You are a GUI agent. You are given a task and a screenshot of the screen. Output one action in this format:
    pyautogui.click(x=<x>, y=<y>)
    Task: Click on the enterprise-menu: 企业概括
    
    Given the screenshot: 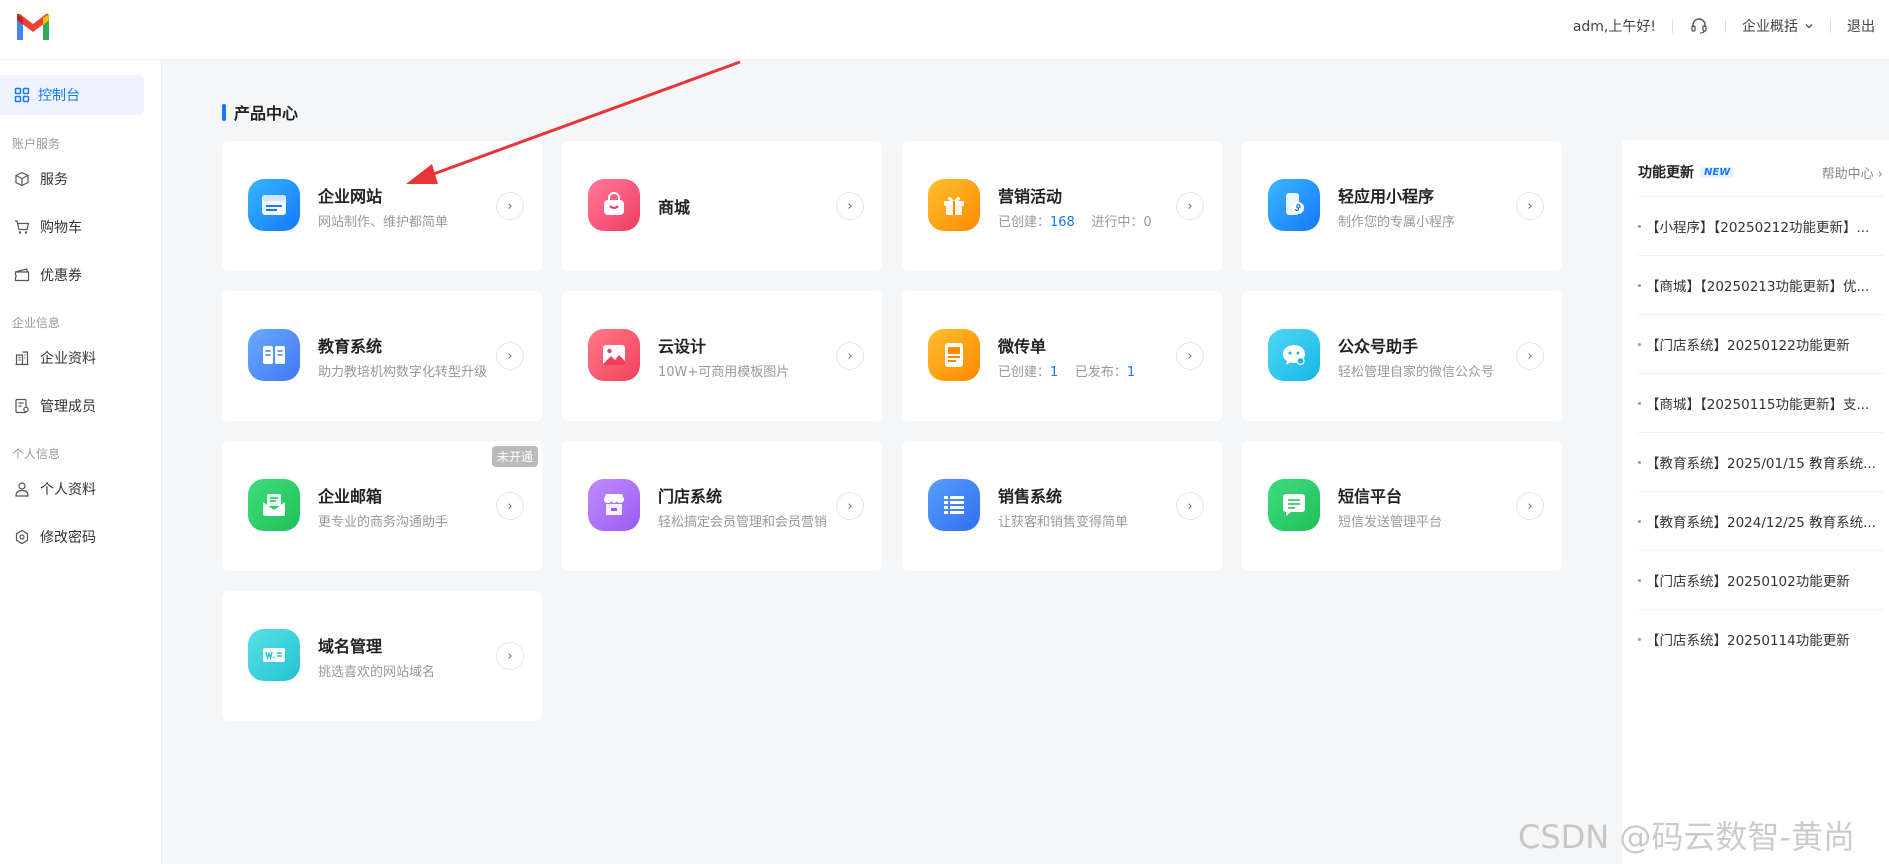 What is the action you would take?
    pyautogui.click(x=1778, y=26)
    